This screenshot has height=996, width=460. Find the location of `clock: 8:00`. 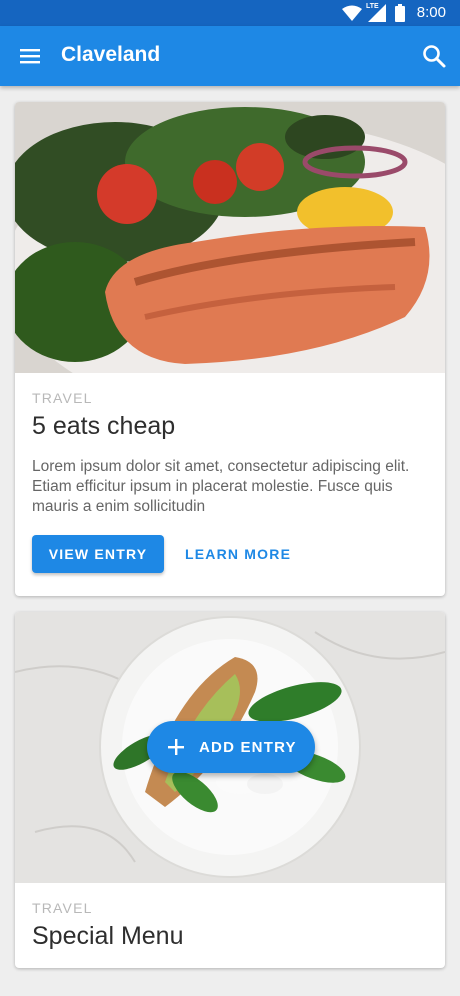

clock: 8:00 is located at coordinates (431, 12).